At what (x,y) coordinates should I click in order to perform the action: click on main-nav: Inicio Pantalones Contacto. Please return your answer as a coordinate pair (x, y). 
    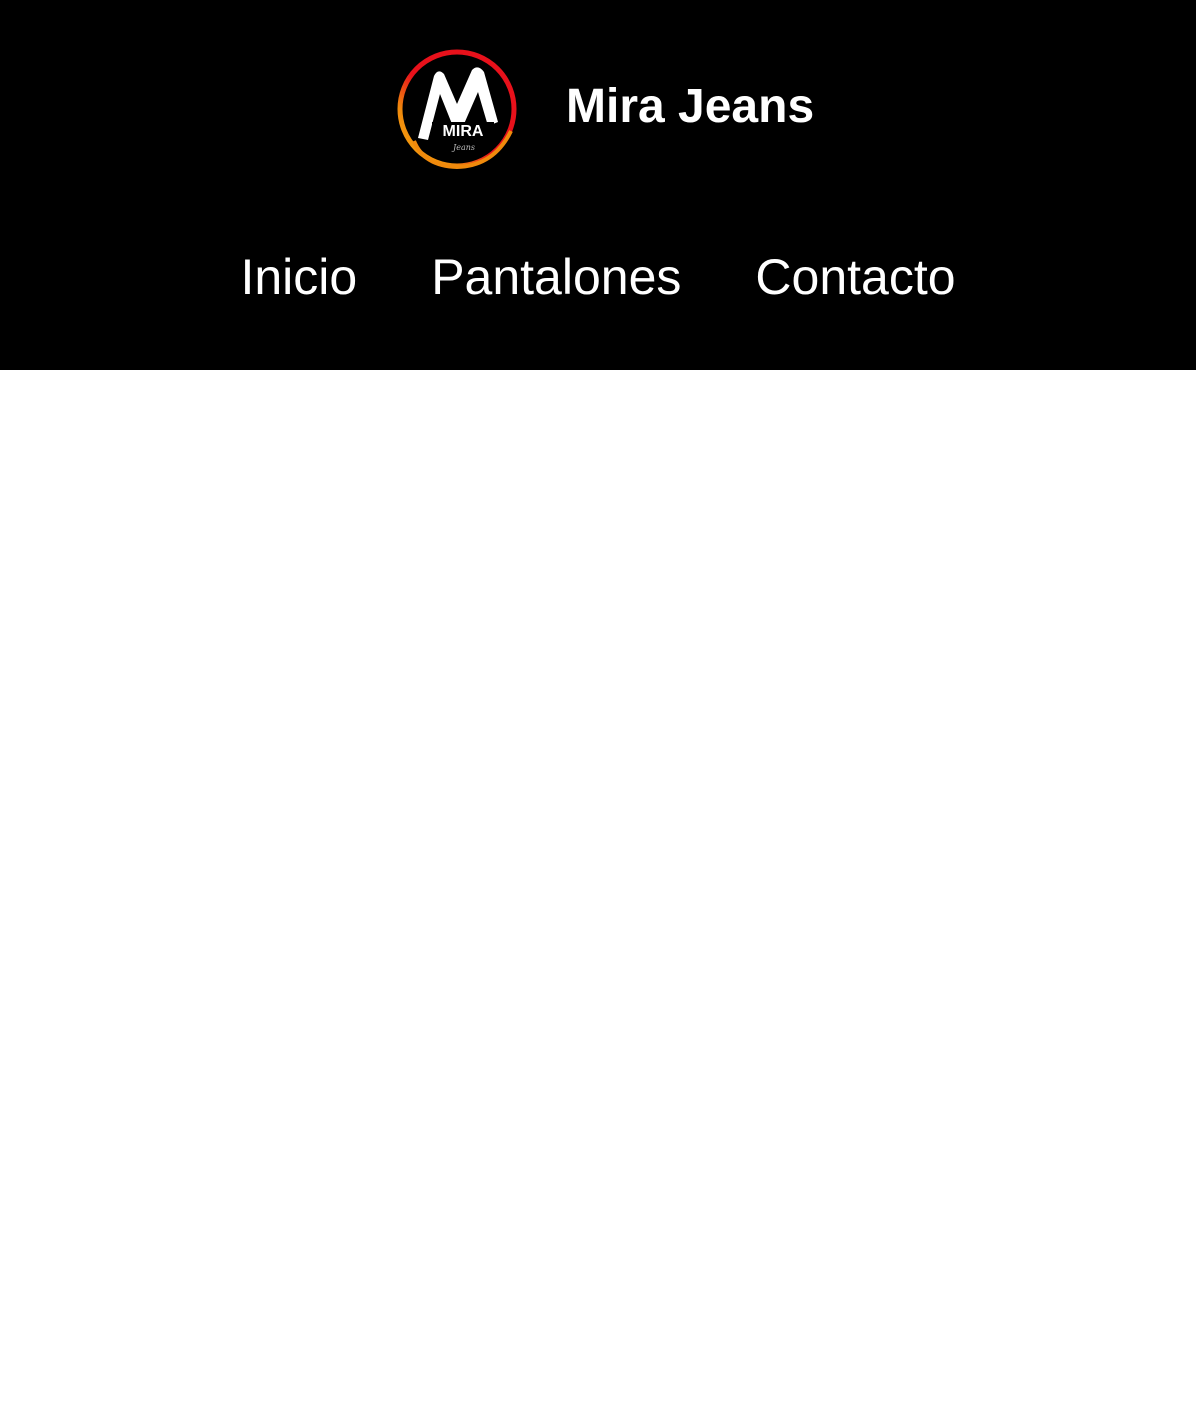
    Looking at the image, I should click on (598, 277).